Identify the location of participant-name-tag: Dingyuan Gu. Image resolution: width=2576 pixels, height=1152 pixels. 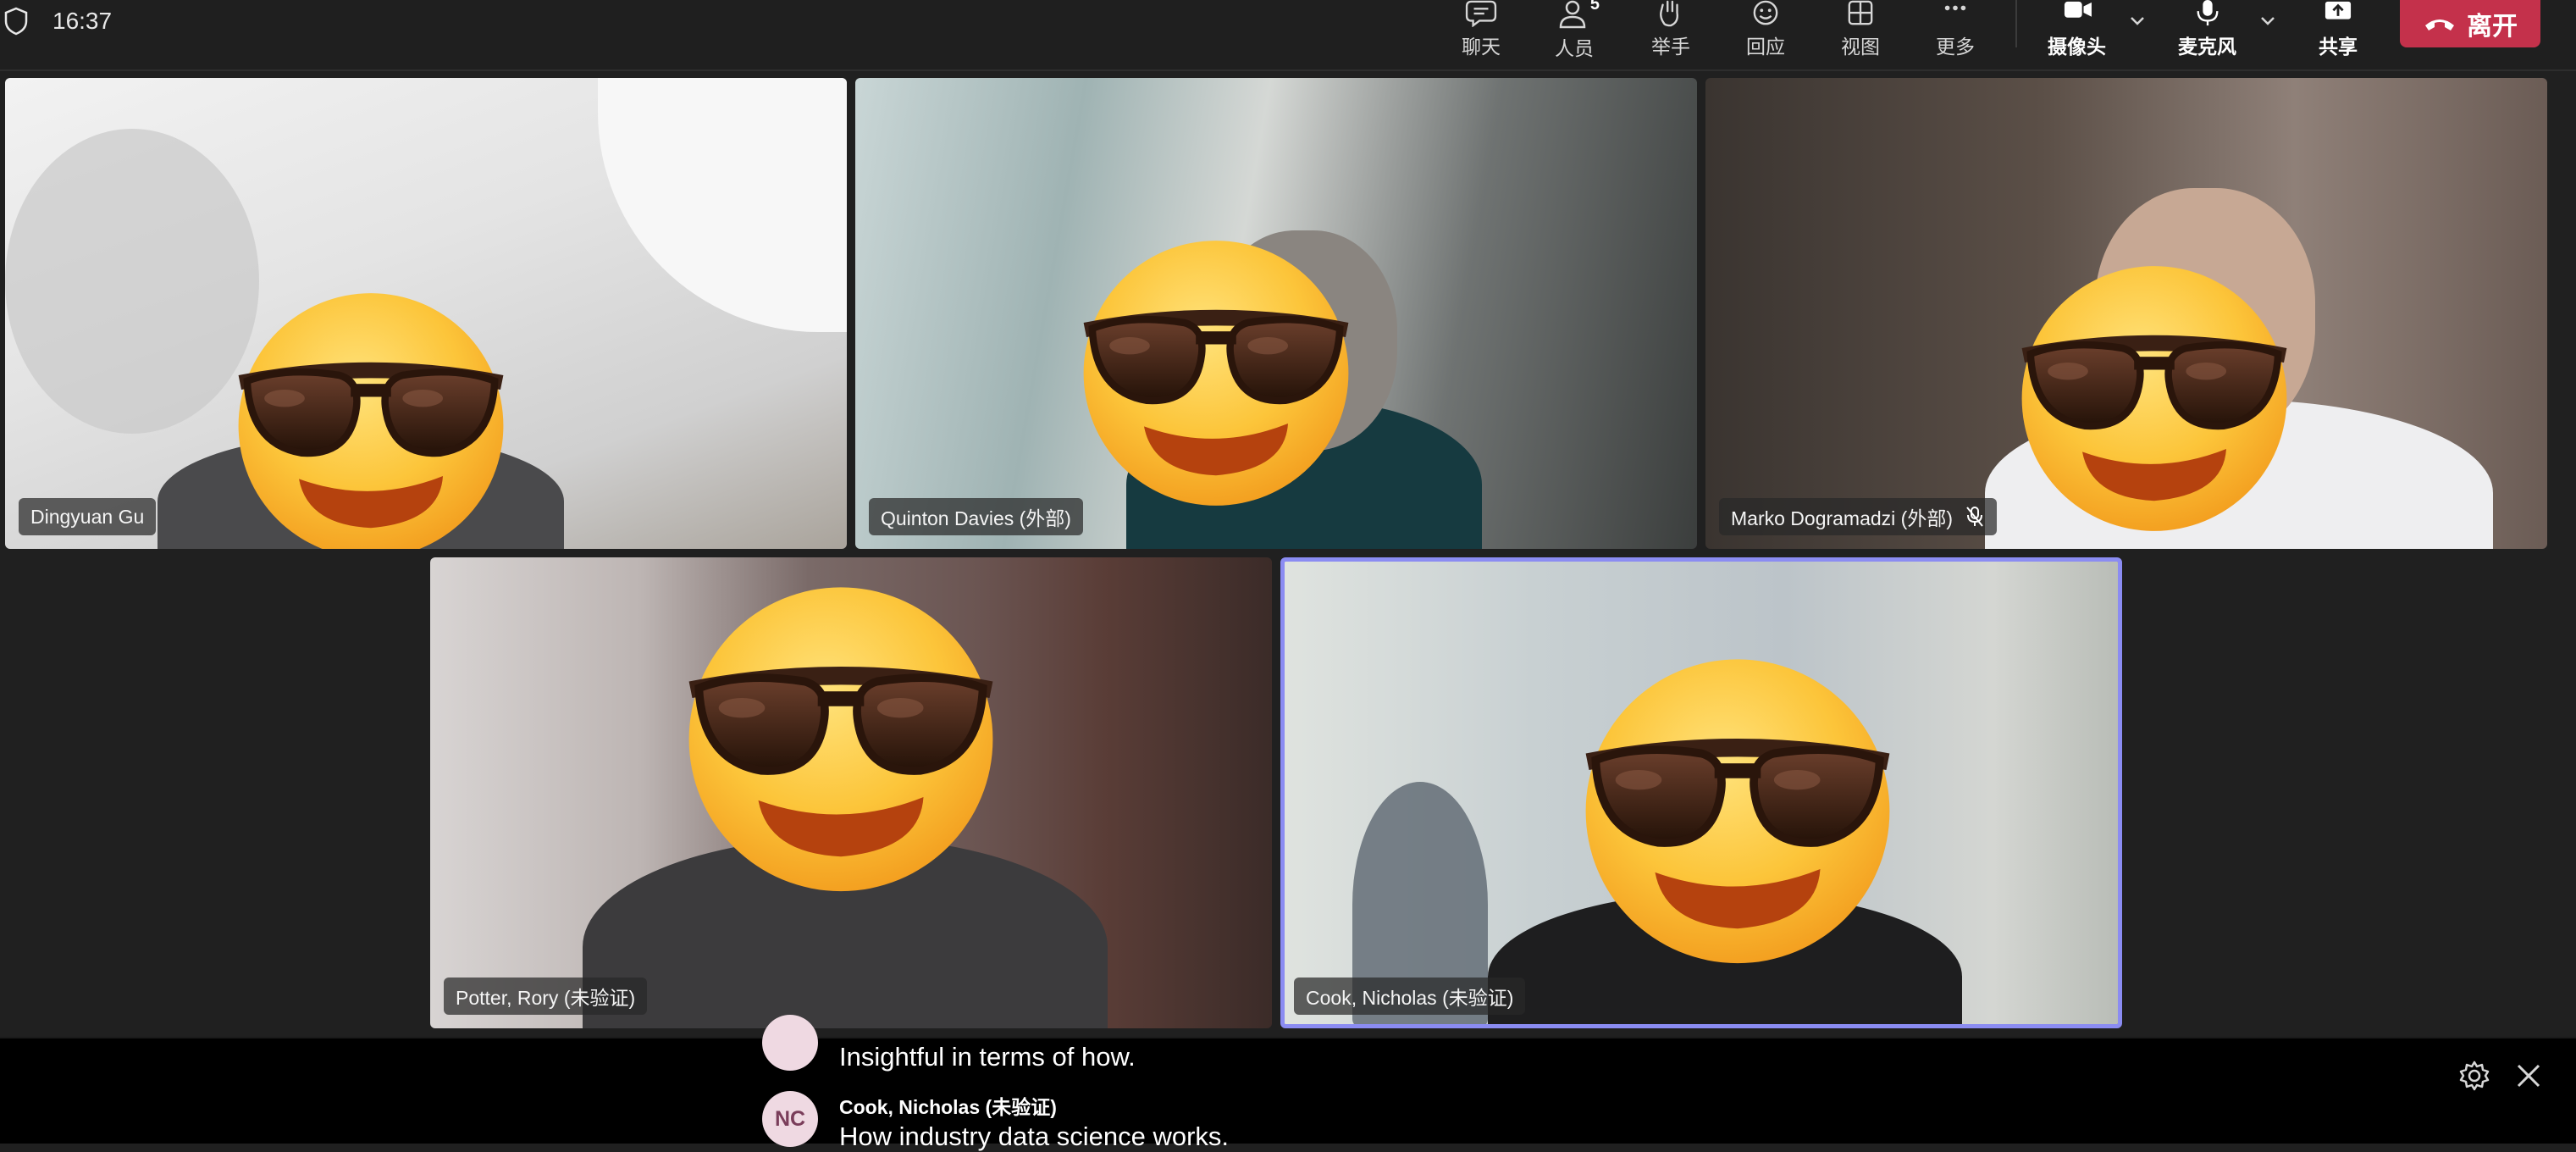
(88, 516).